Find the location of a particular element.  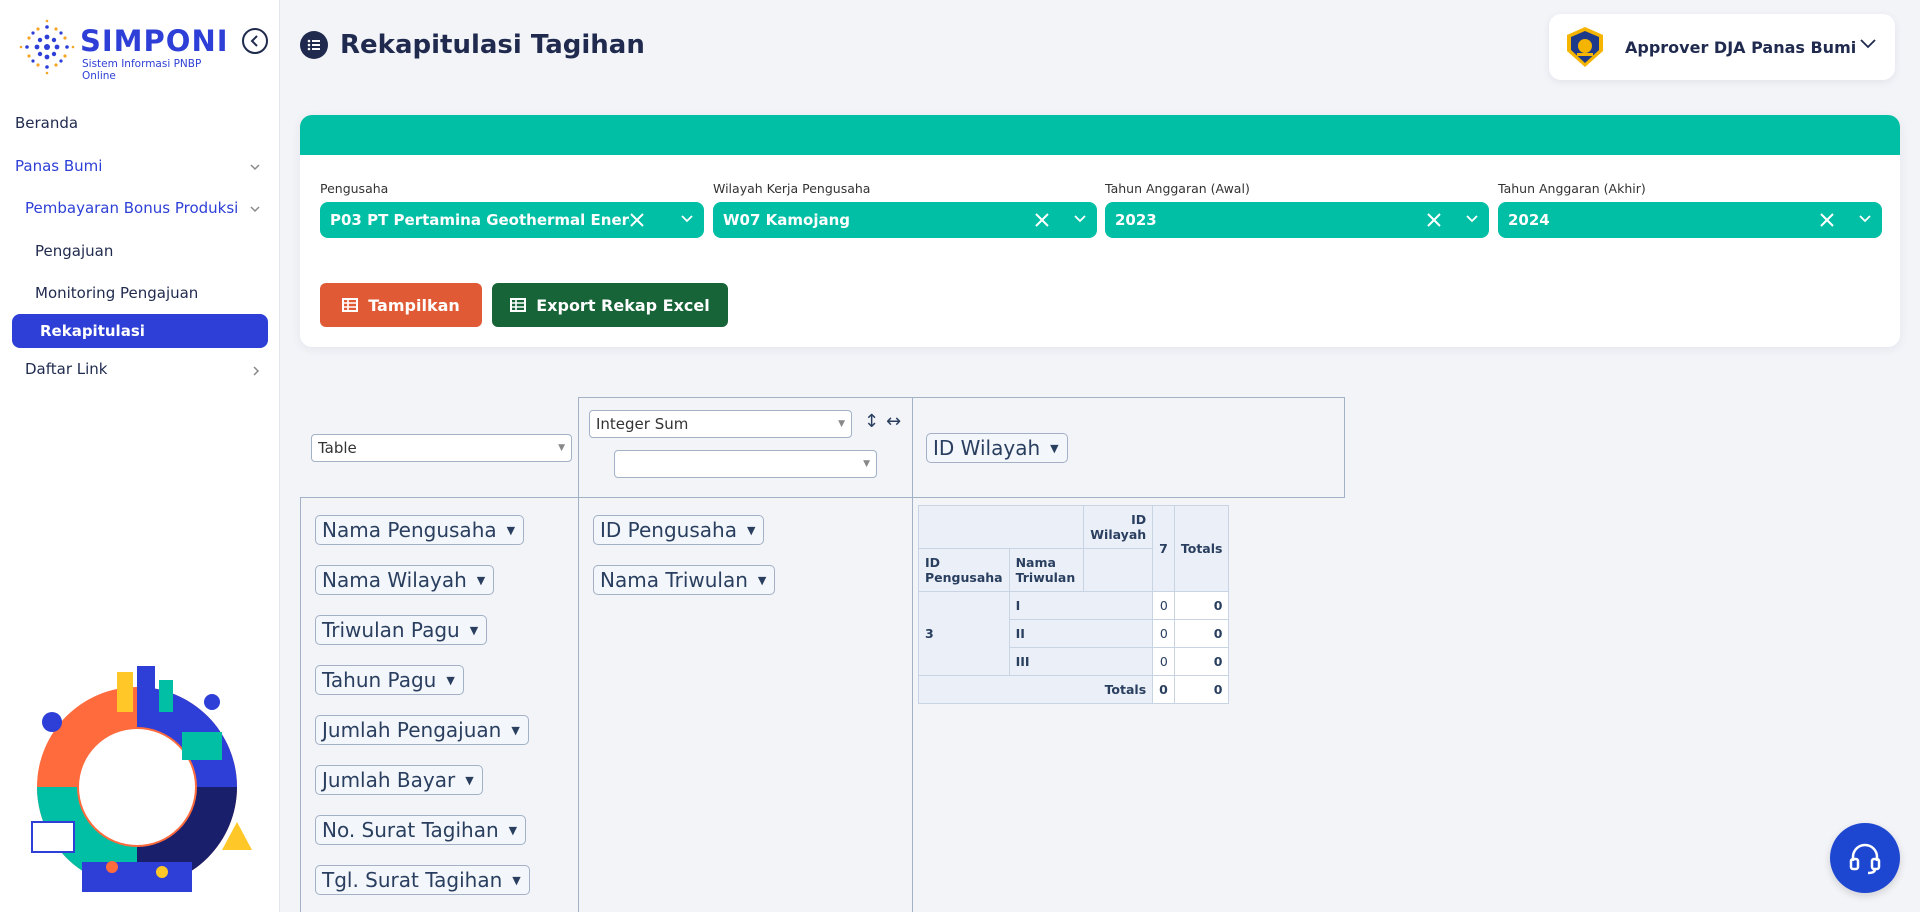

sidebar-item-rekapitulasi: Rekapitulasi is located at coordinates (140, 331).